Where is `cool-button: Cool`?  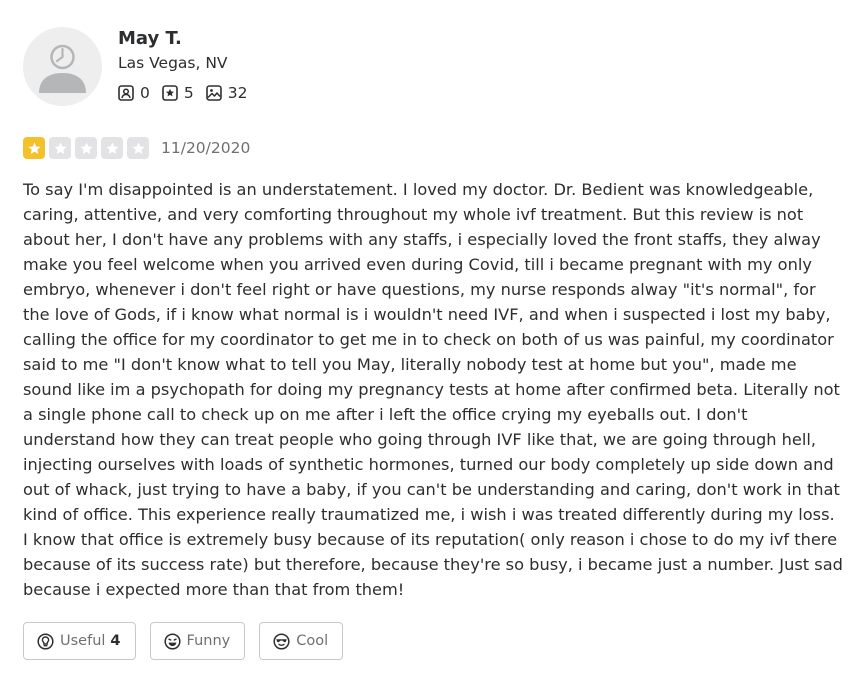 cool-button: Cool is located at coordinates (301, 641).